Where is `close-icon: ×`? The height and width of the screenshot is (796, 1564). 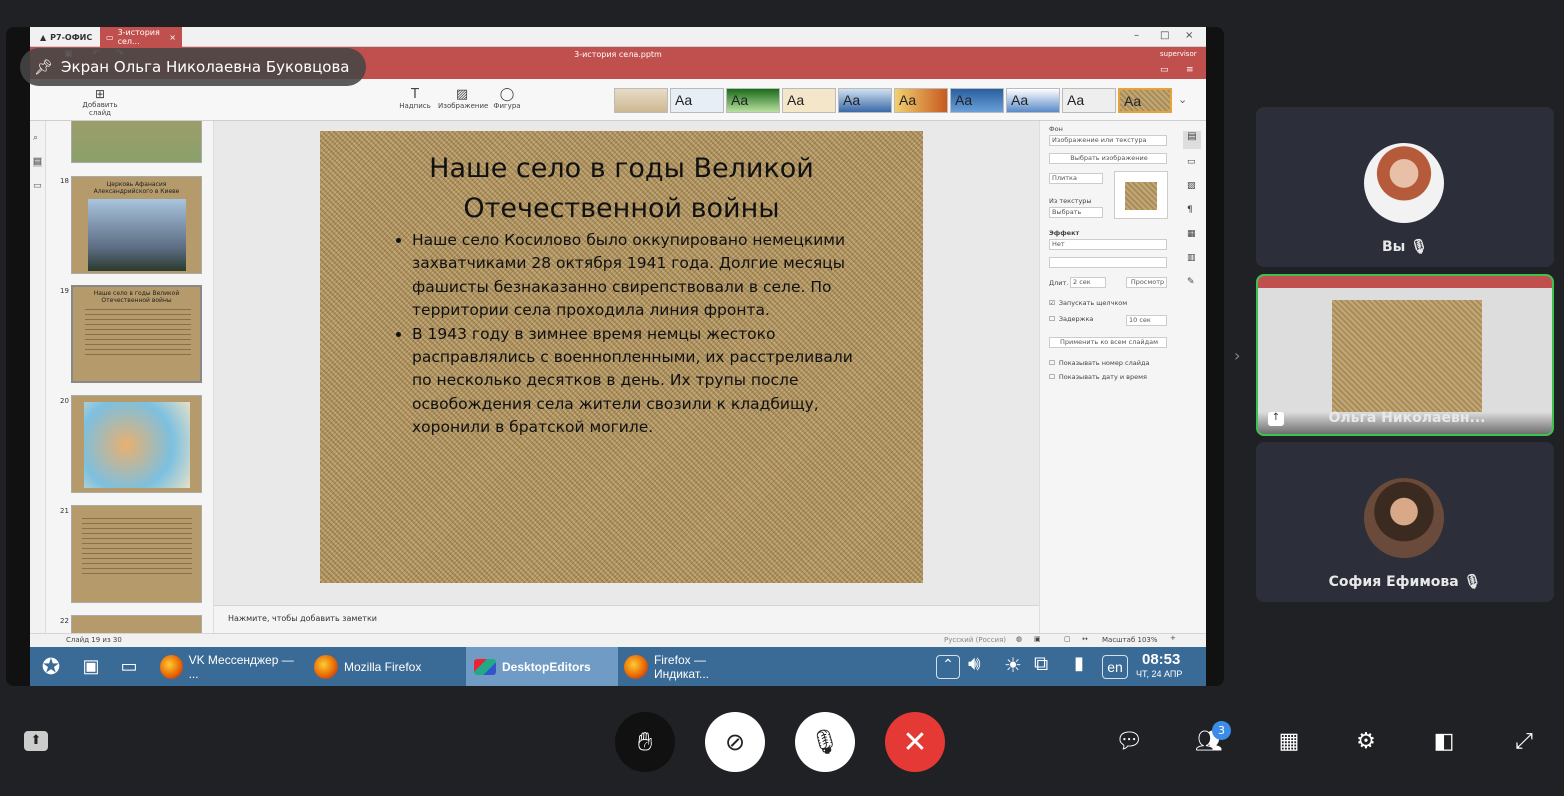 close-icon: × is located at coordinates (172, 37).